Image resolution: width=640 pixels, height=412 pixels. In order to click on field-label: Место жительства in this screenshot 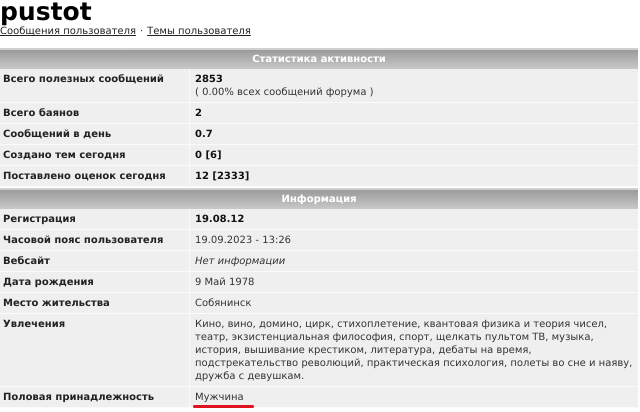, I will do `click(95, 303)`.